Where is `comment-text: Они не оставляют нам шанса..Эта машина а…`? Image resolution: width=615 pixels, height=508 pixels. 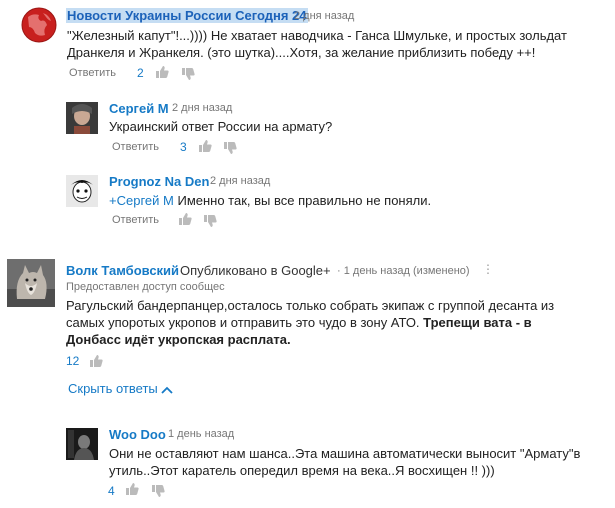
comment-text: Они не оставляют нам шанса..Эта машина а… is located at coordinates (345, 462).